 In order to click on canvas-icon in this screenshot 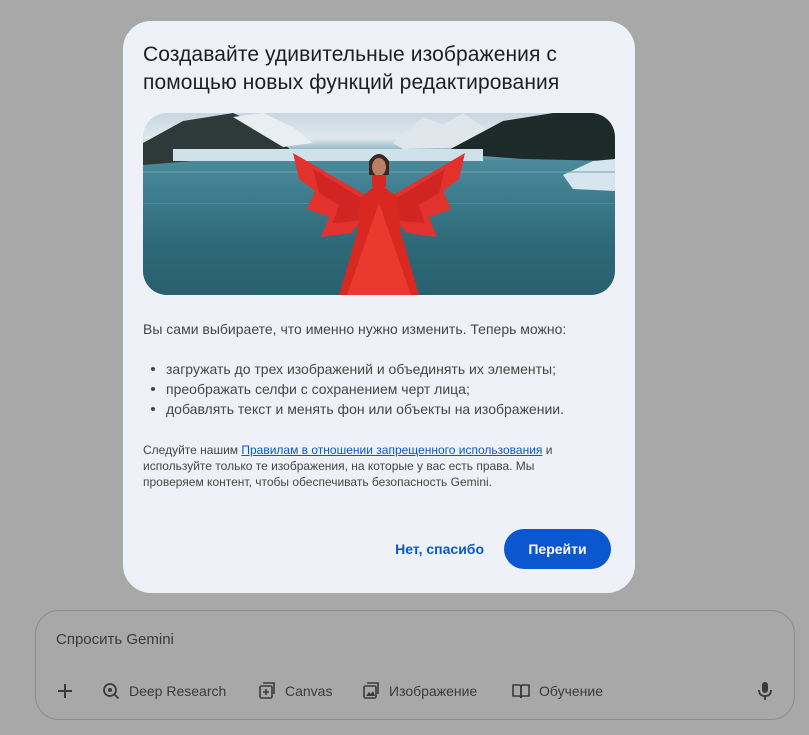, I will do `click(267, 690)`.